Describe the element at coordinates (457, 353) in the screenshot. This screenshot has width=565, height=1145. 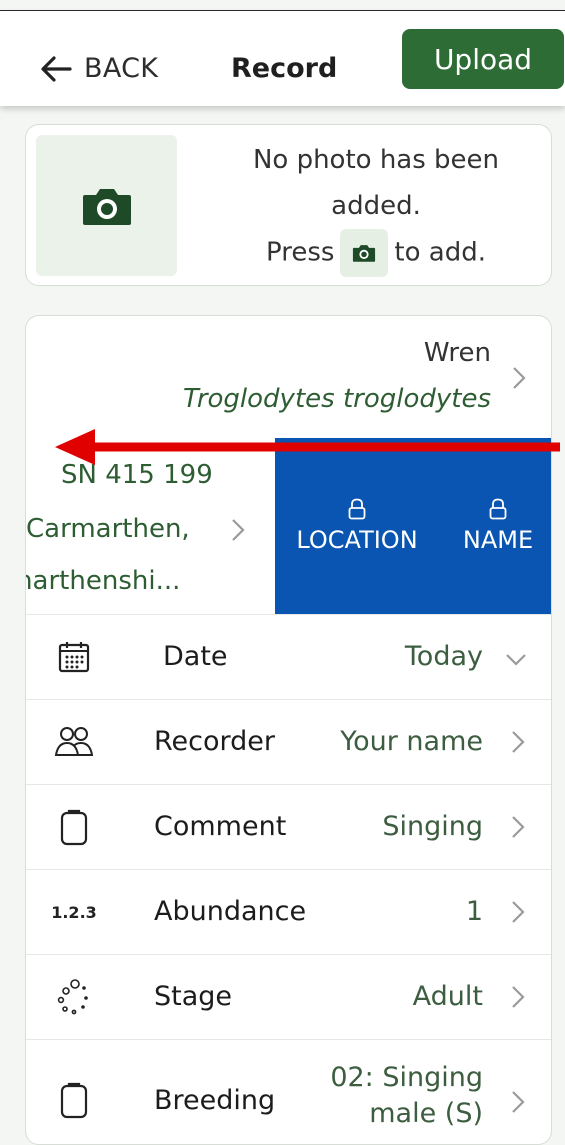
I see `species-common-name: Wren` at that location.